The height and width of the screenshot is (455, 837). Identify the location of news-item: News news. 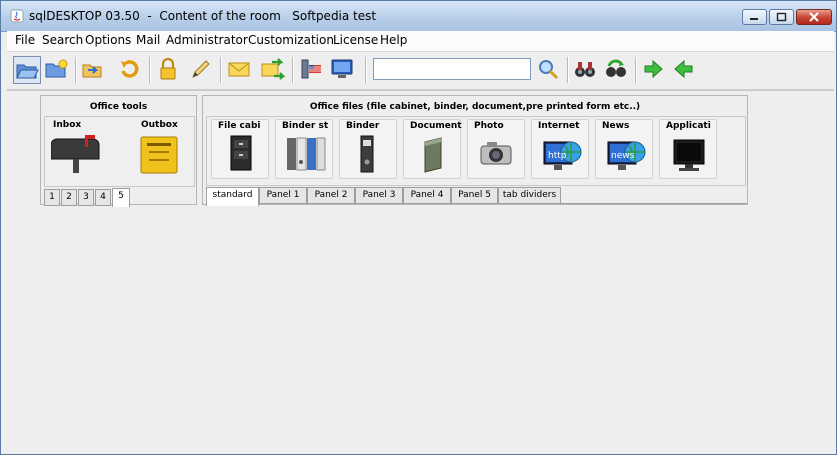
(624, 149).